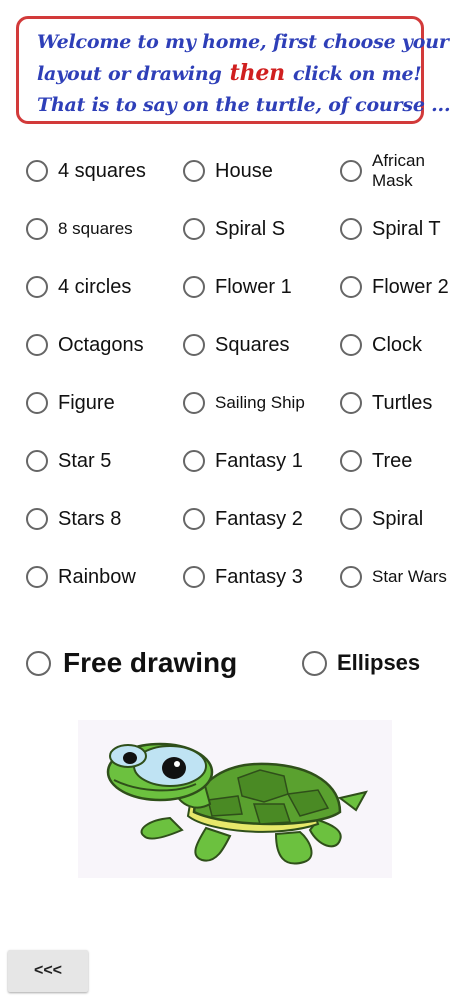 Image resolution: width=470 pixels, height=1001 pixels. I want to click on turtle-icon, so click(237, 803).